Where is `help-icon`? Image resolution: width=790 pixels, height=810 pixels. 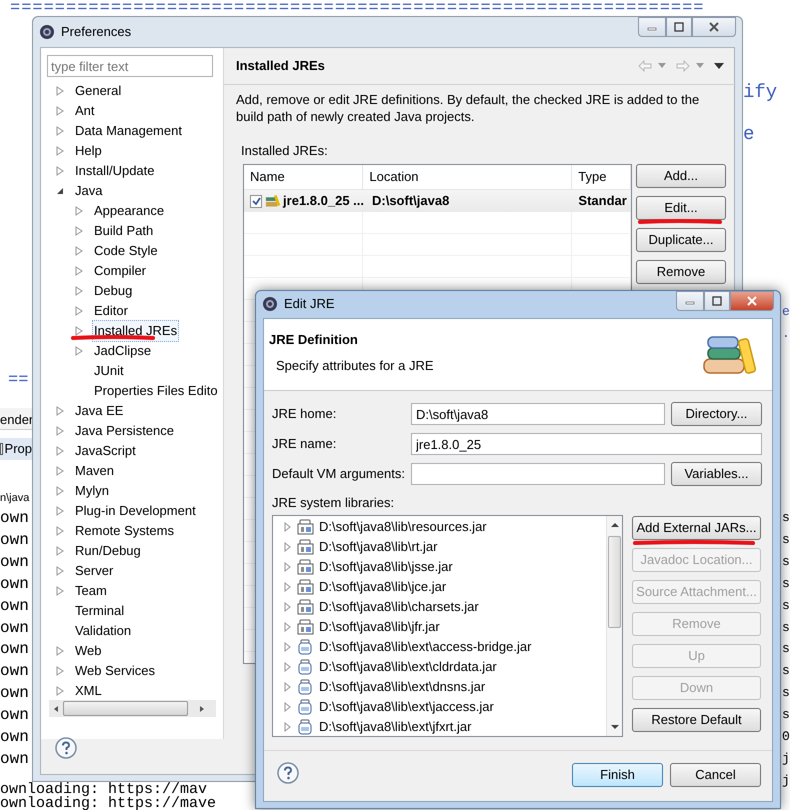 help-icon is located at coordinates (288, 773).